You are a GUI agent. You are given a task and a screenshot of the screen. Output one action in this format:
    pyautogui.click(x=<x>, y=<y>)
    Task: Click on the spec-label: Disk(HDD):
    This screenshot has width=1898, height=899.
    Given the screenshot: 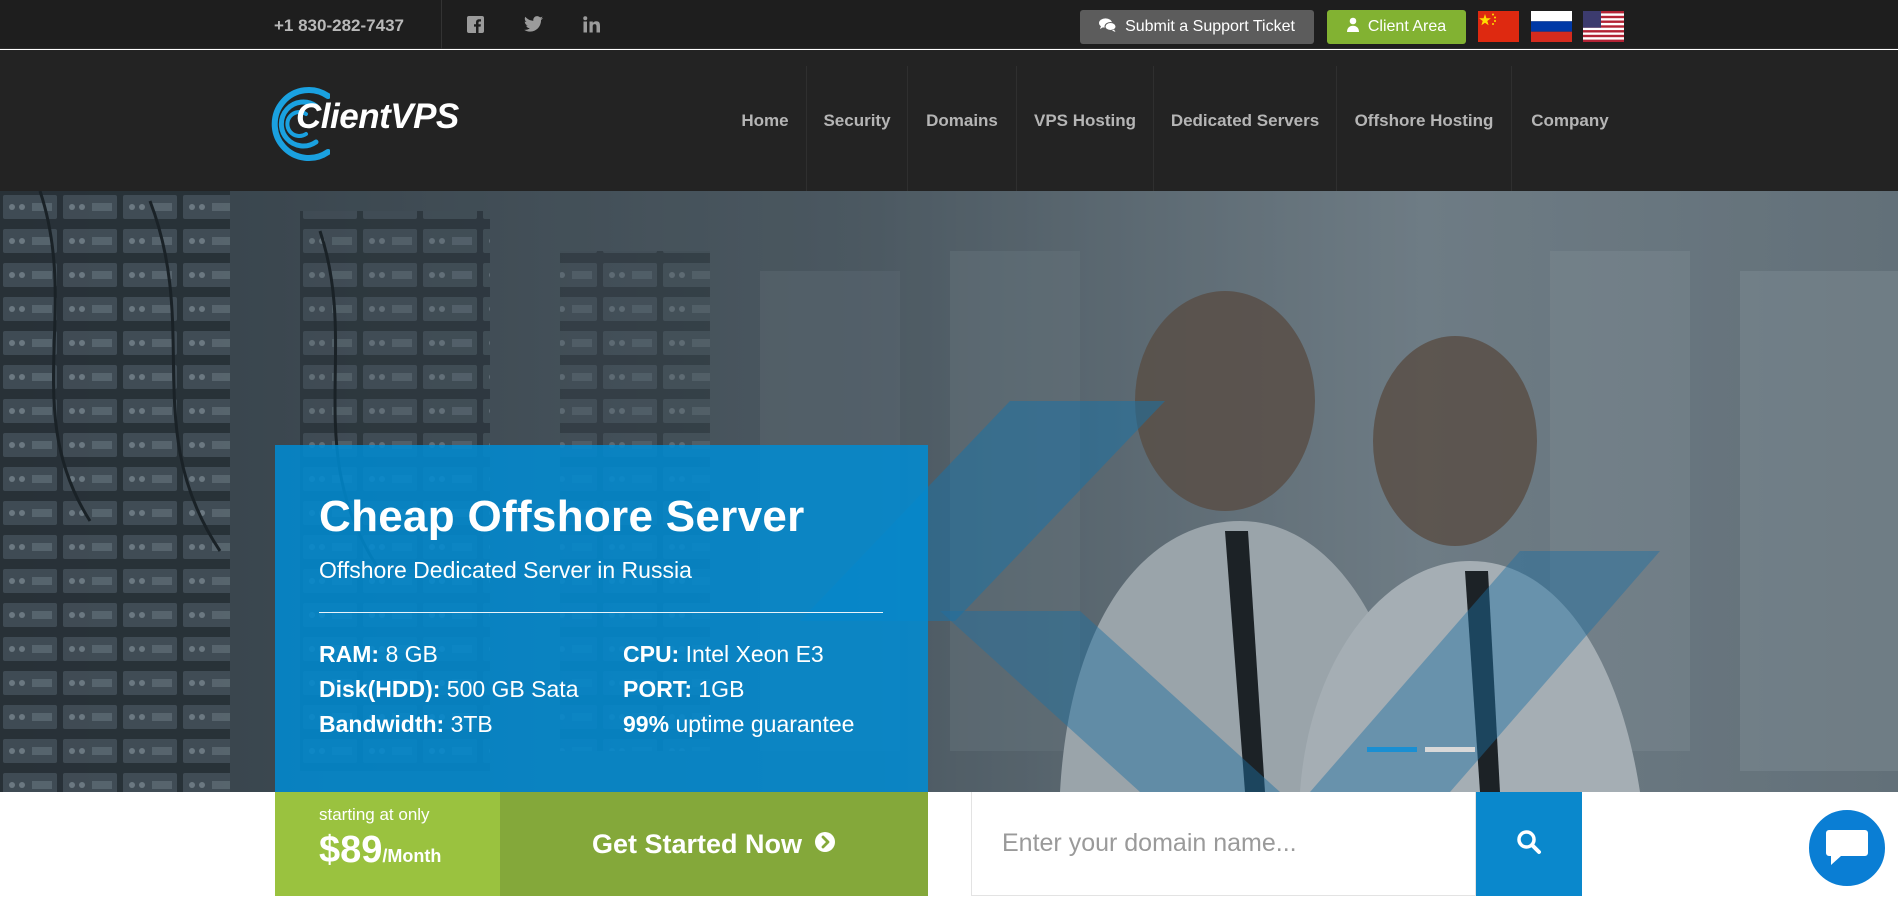 What is the action you would take?
    pyautogui.click(x=380, y=689)
    